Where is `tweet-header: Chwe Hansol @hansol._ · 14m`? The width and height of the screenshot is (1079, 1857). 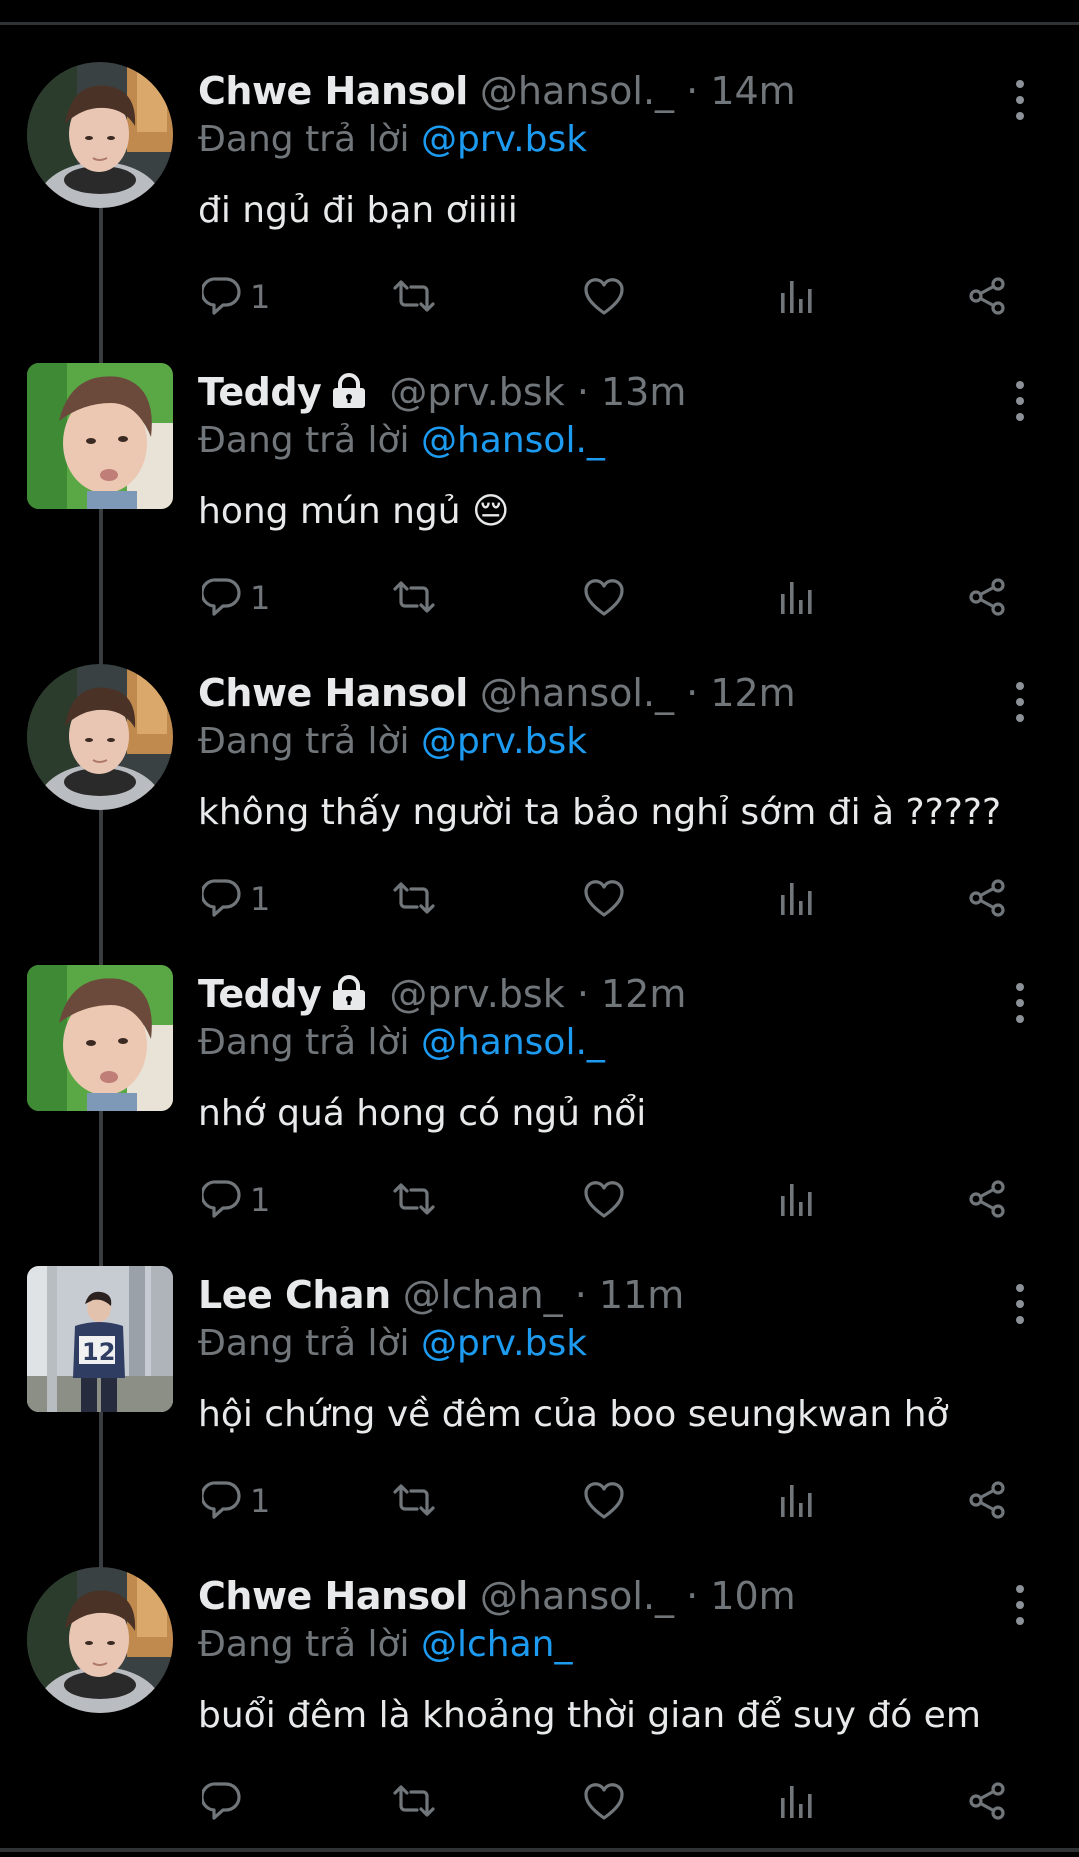
tweet-header: Chwe Hansol @hansol._ · 14m is located at coordinates (578, 91).